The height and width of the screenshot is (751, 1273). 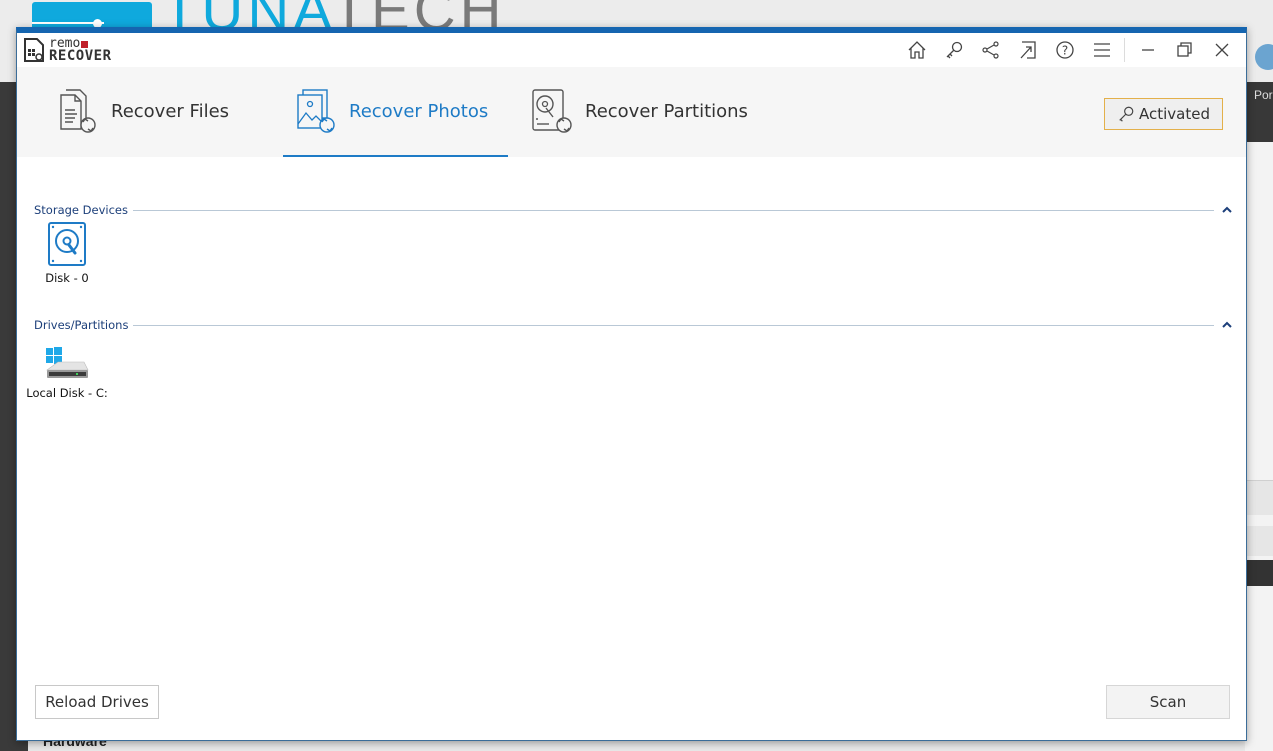 I want to click on drive-local-disk-c: Local Disk - C:, so click(x=67, y=373).